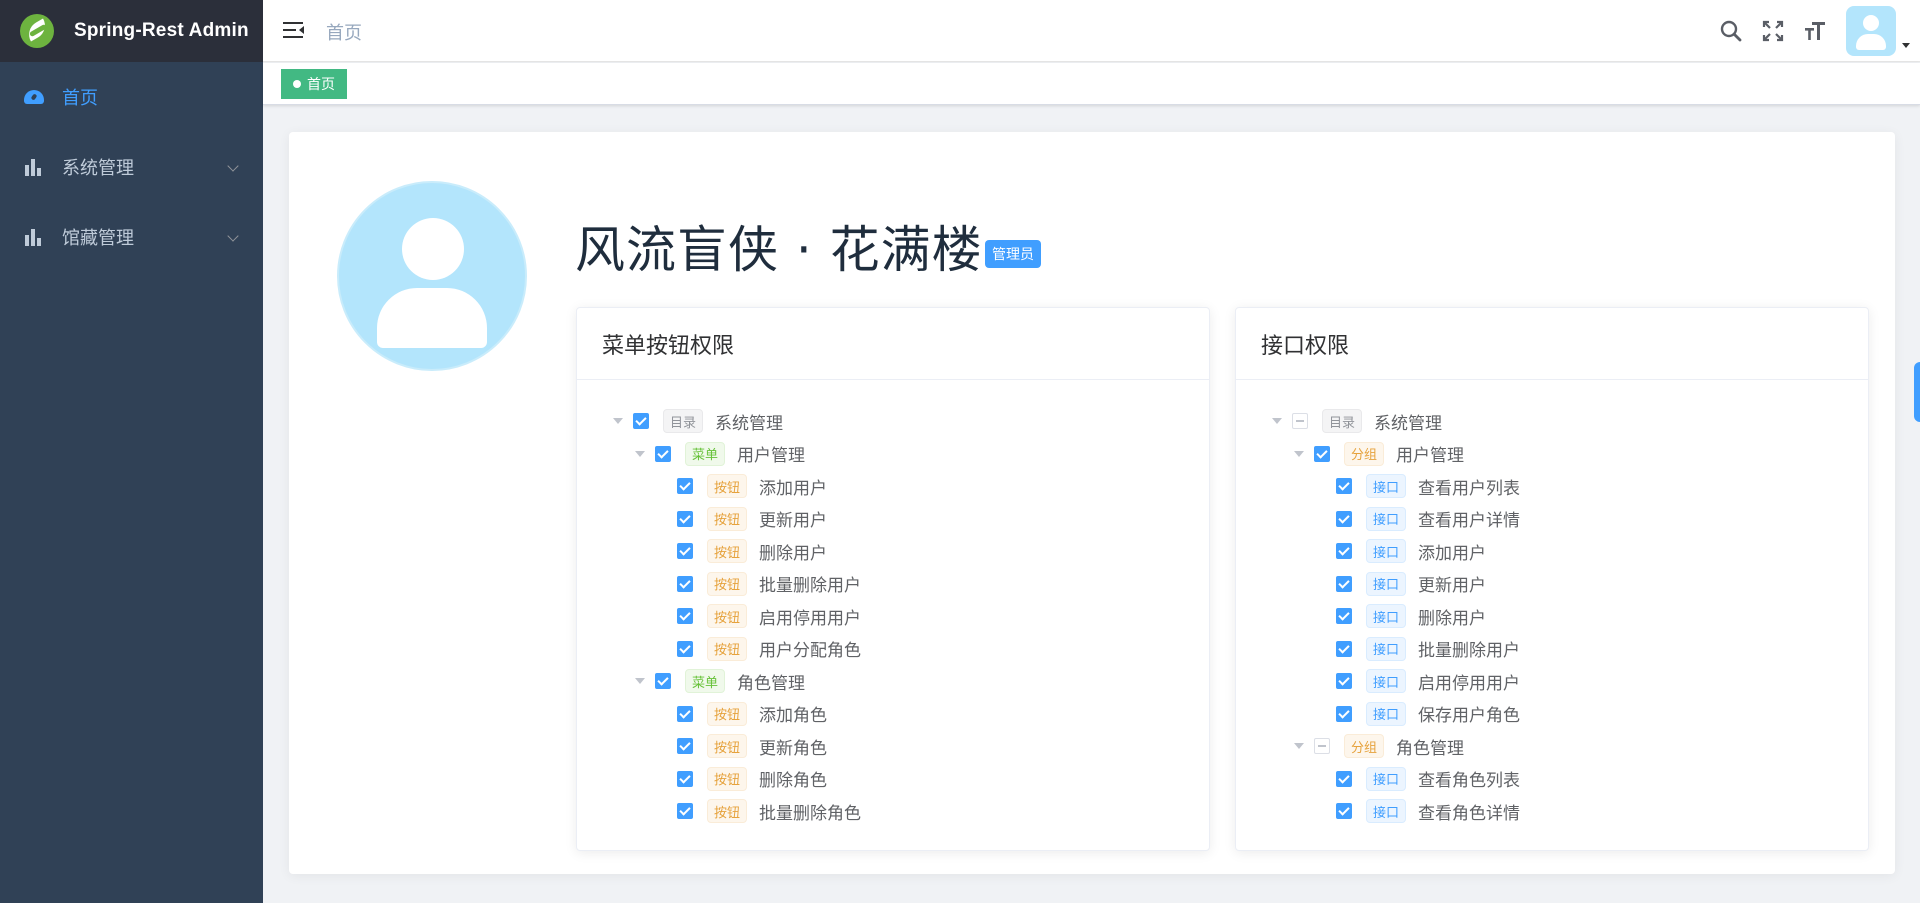 Image resolution: width=1920 pixels, height=903 pixels. I want to click on node-label: 启用停用用户, so click(810, 618).